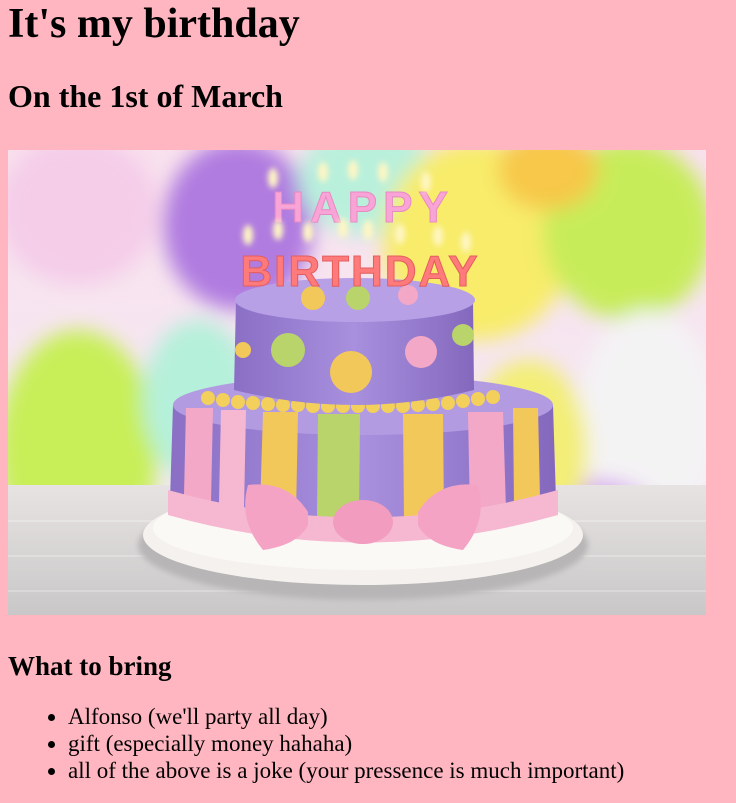 This screenshot has width=736, height=803. Describe the element at coordinates (398, 743) in the screenshot. I see `list-item: gift (especially money hahaha)` at that location.